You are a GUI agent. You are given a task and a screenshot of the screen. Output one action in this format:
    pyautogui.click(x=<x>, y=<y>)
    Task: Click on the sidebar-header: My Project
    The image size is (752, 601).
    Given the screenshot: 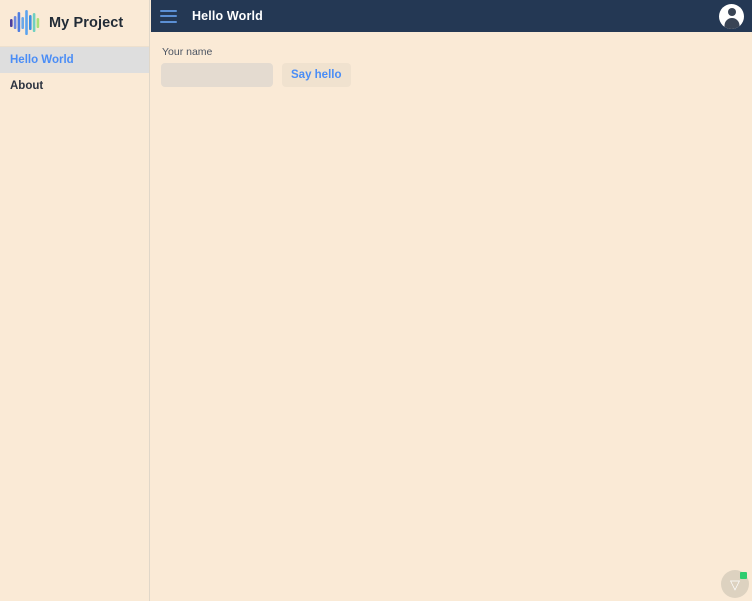 What is the action you would take?
    pyautogui.click(x=74, y=23)
    